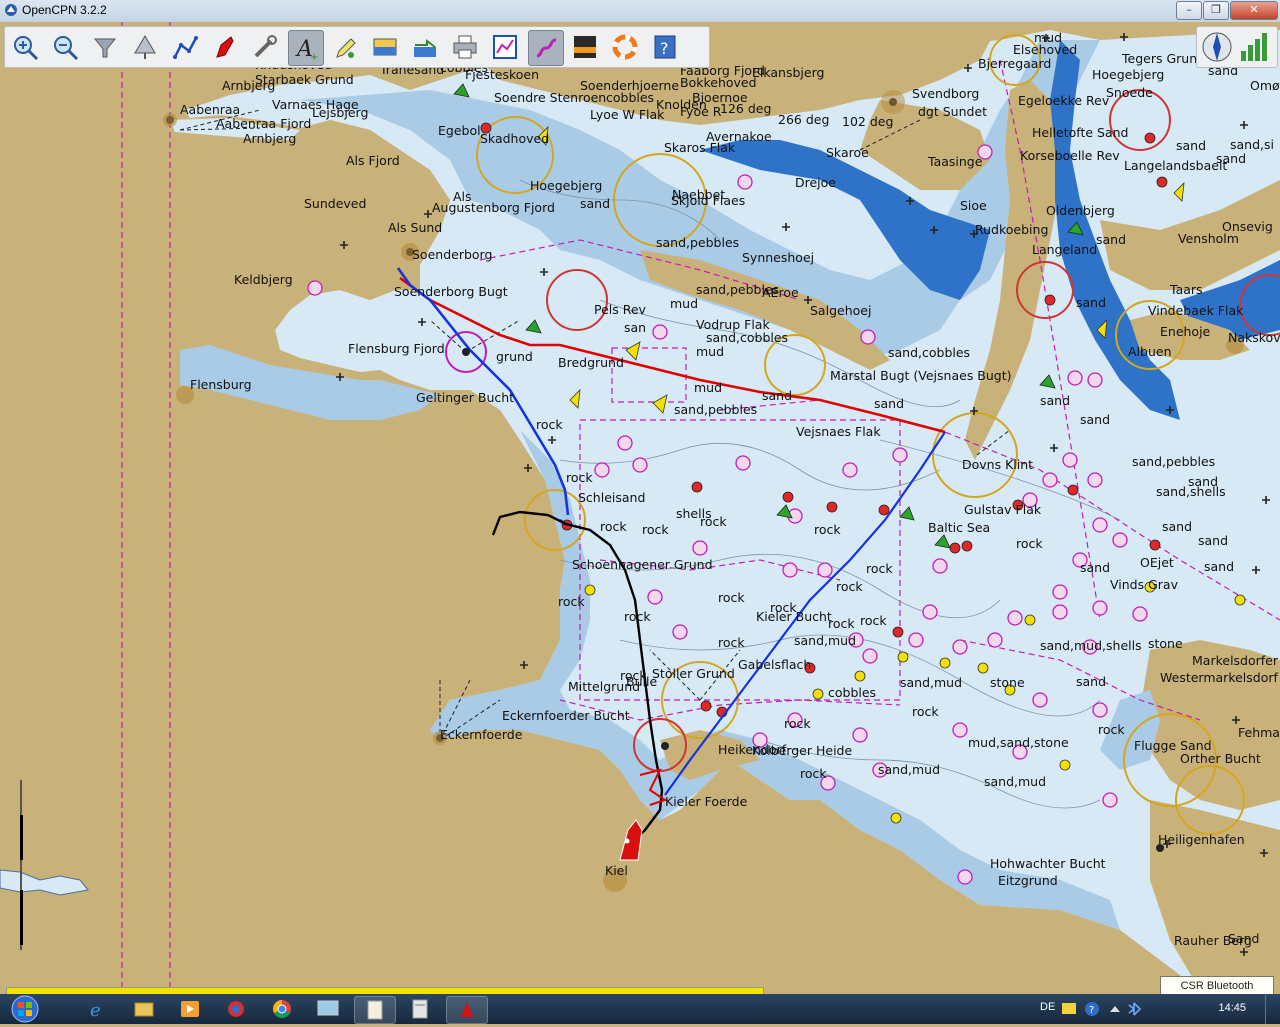 This screenshot has width=1280, height=1027. What do you see at coordinates (144, 1009) in the screenshot?
I see `taskbar-explorer` at bounding box center [144, 1009].